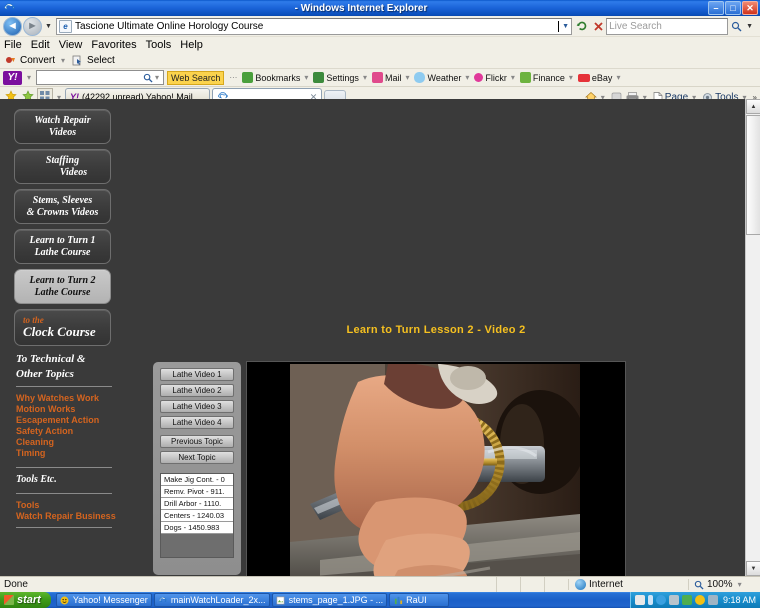 This screenshot has width=760, height=608. What do you see at coordinates (157, 77) in the screenshot?
I see `yahoo-search-dropdown-icon: ▾` at bounding box center [157, 77].